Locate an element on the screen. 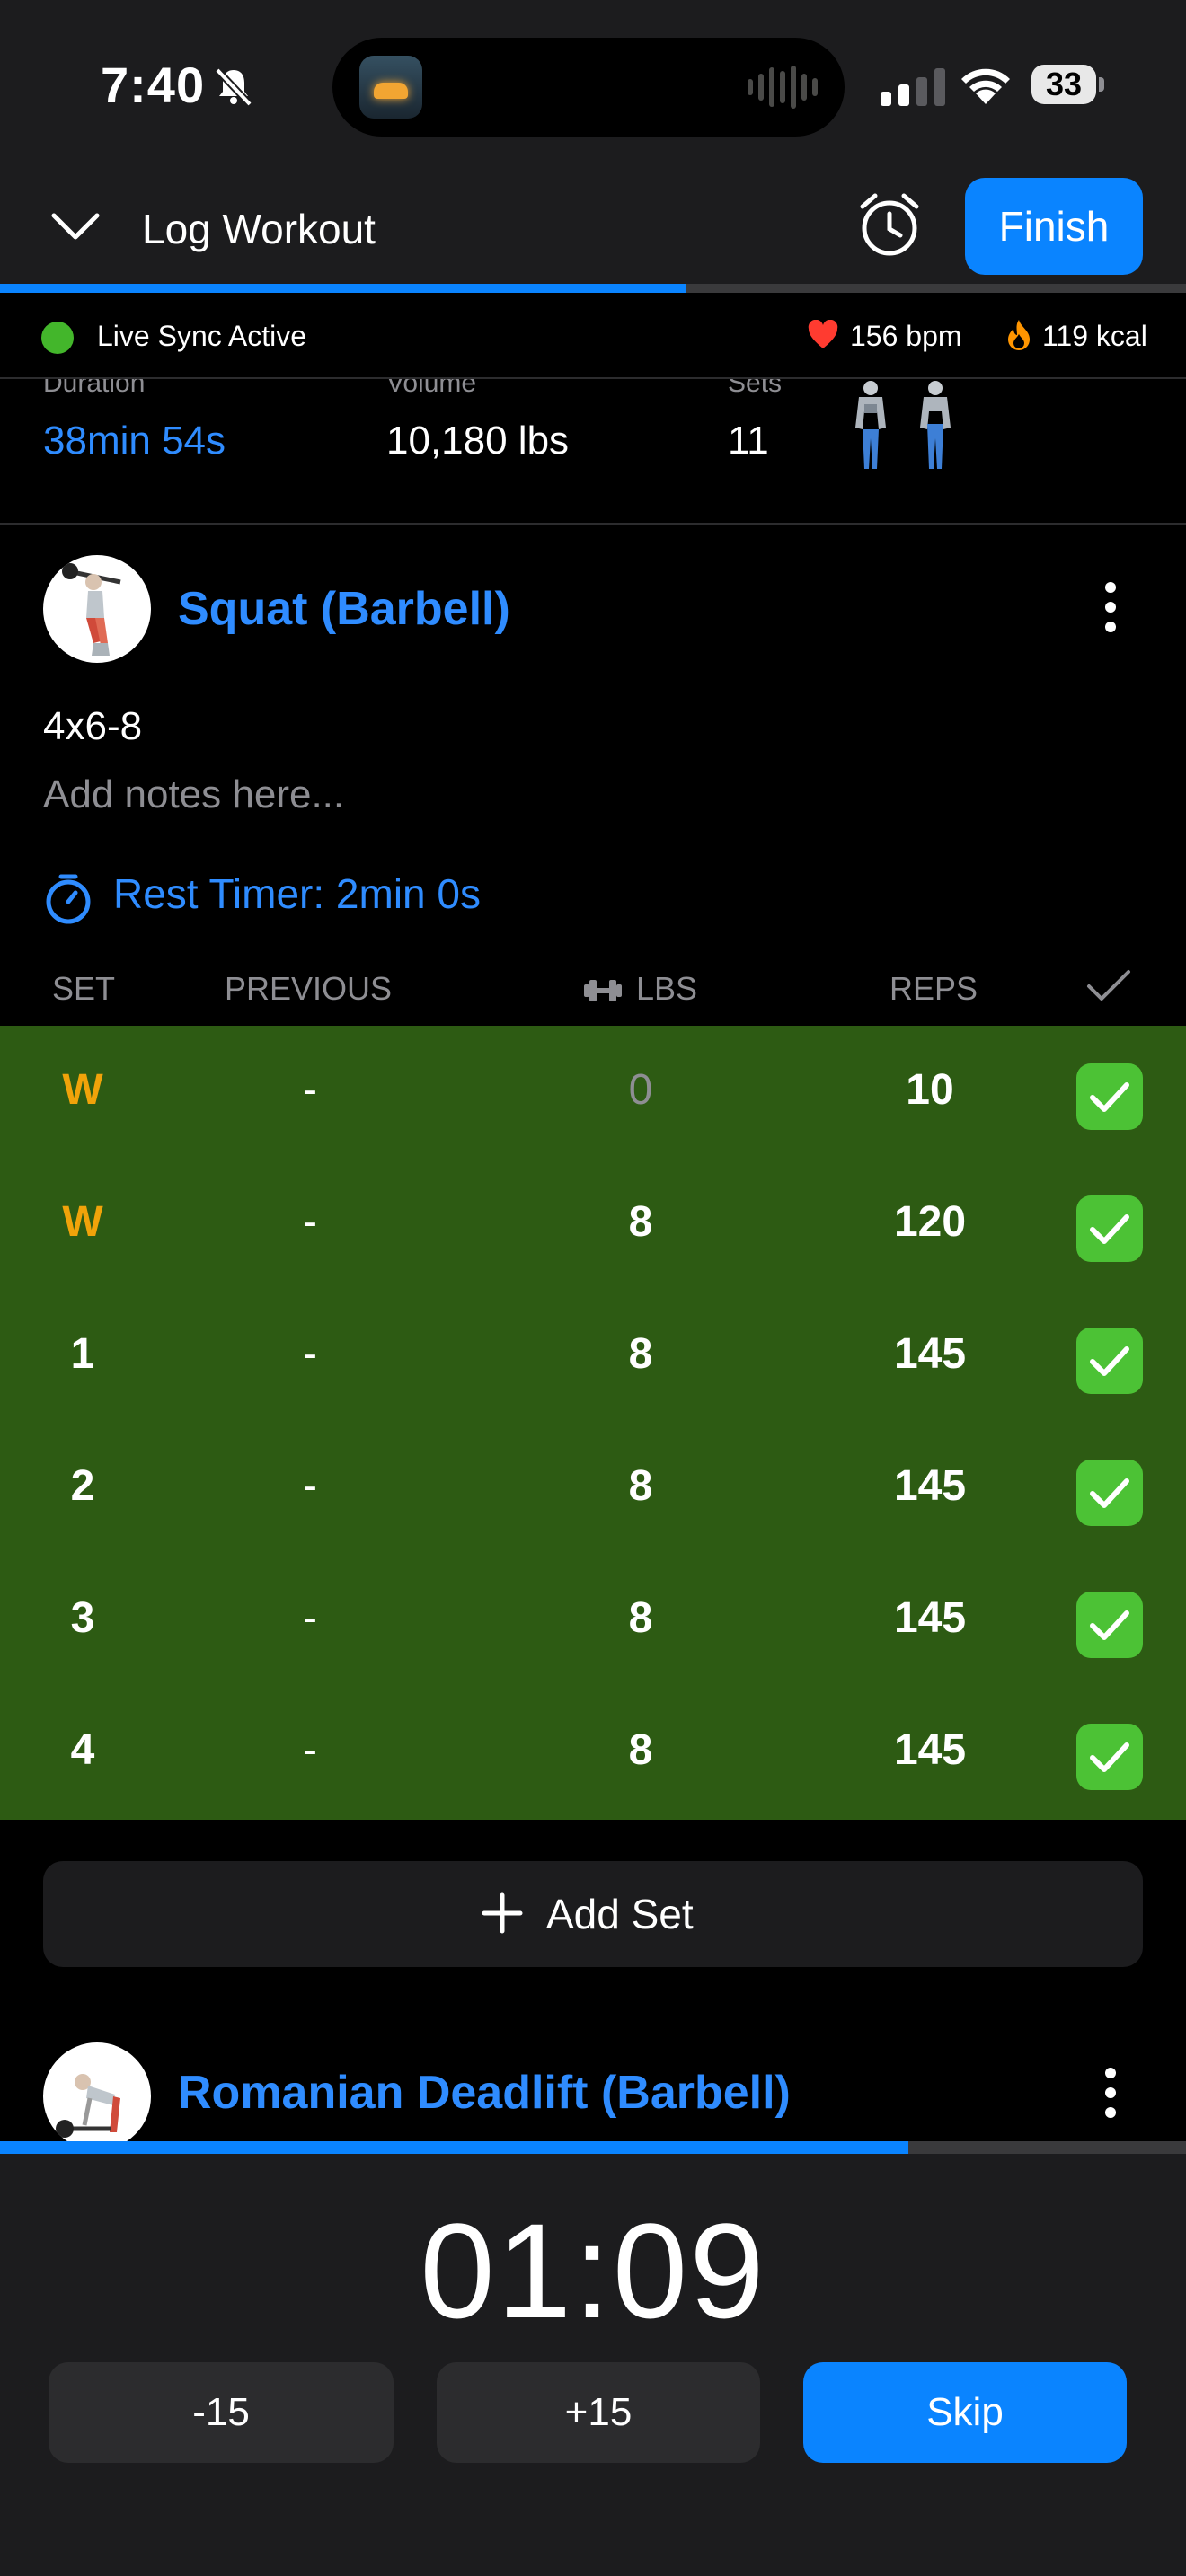 The image size is (1186, 2576). dumbbell-icon is located at coordinates (603, 990).